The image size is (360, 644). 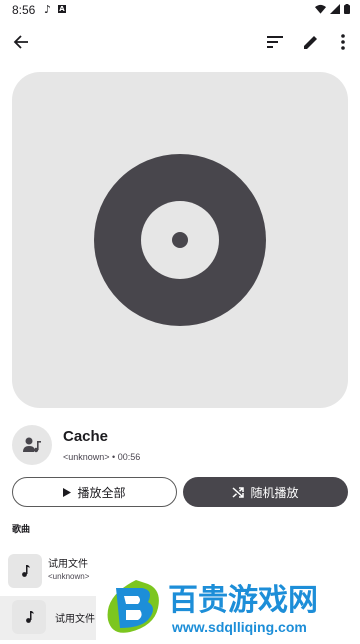 I want to click on more-options-button, so click(x=343, y=42).